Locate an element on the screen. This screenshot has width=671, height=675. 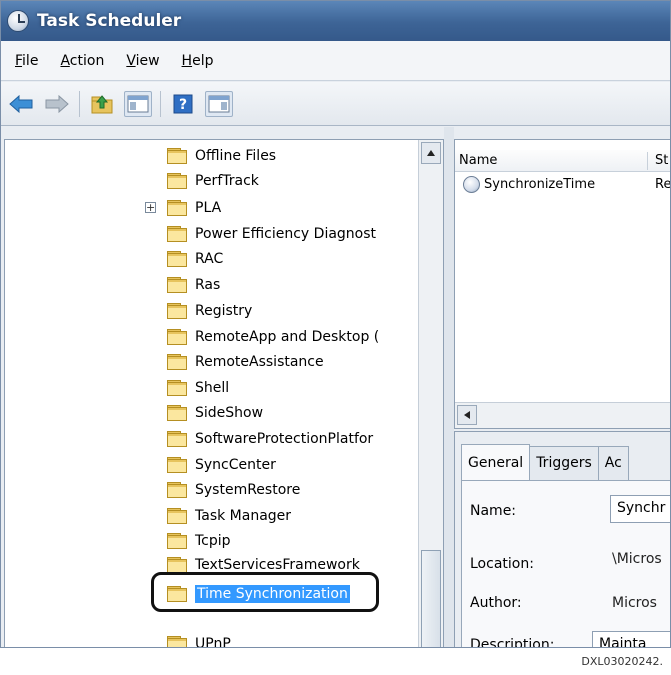
tree-item-label: SideShow is located at coordinates (229, 413).